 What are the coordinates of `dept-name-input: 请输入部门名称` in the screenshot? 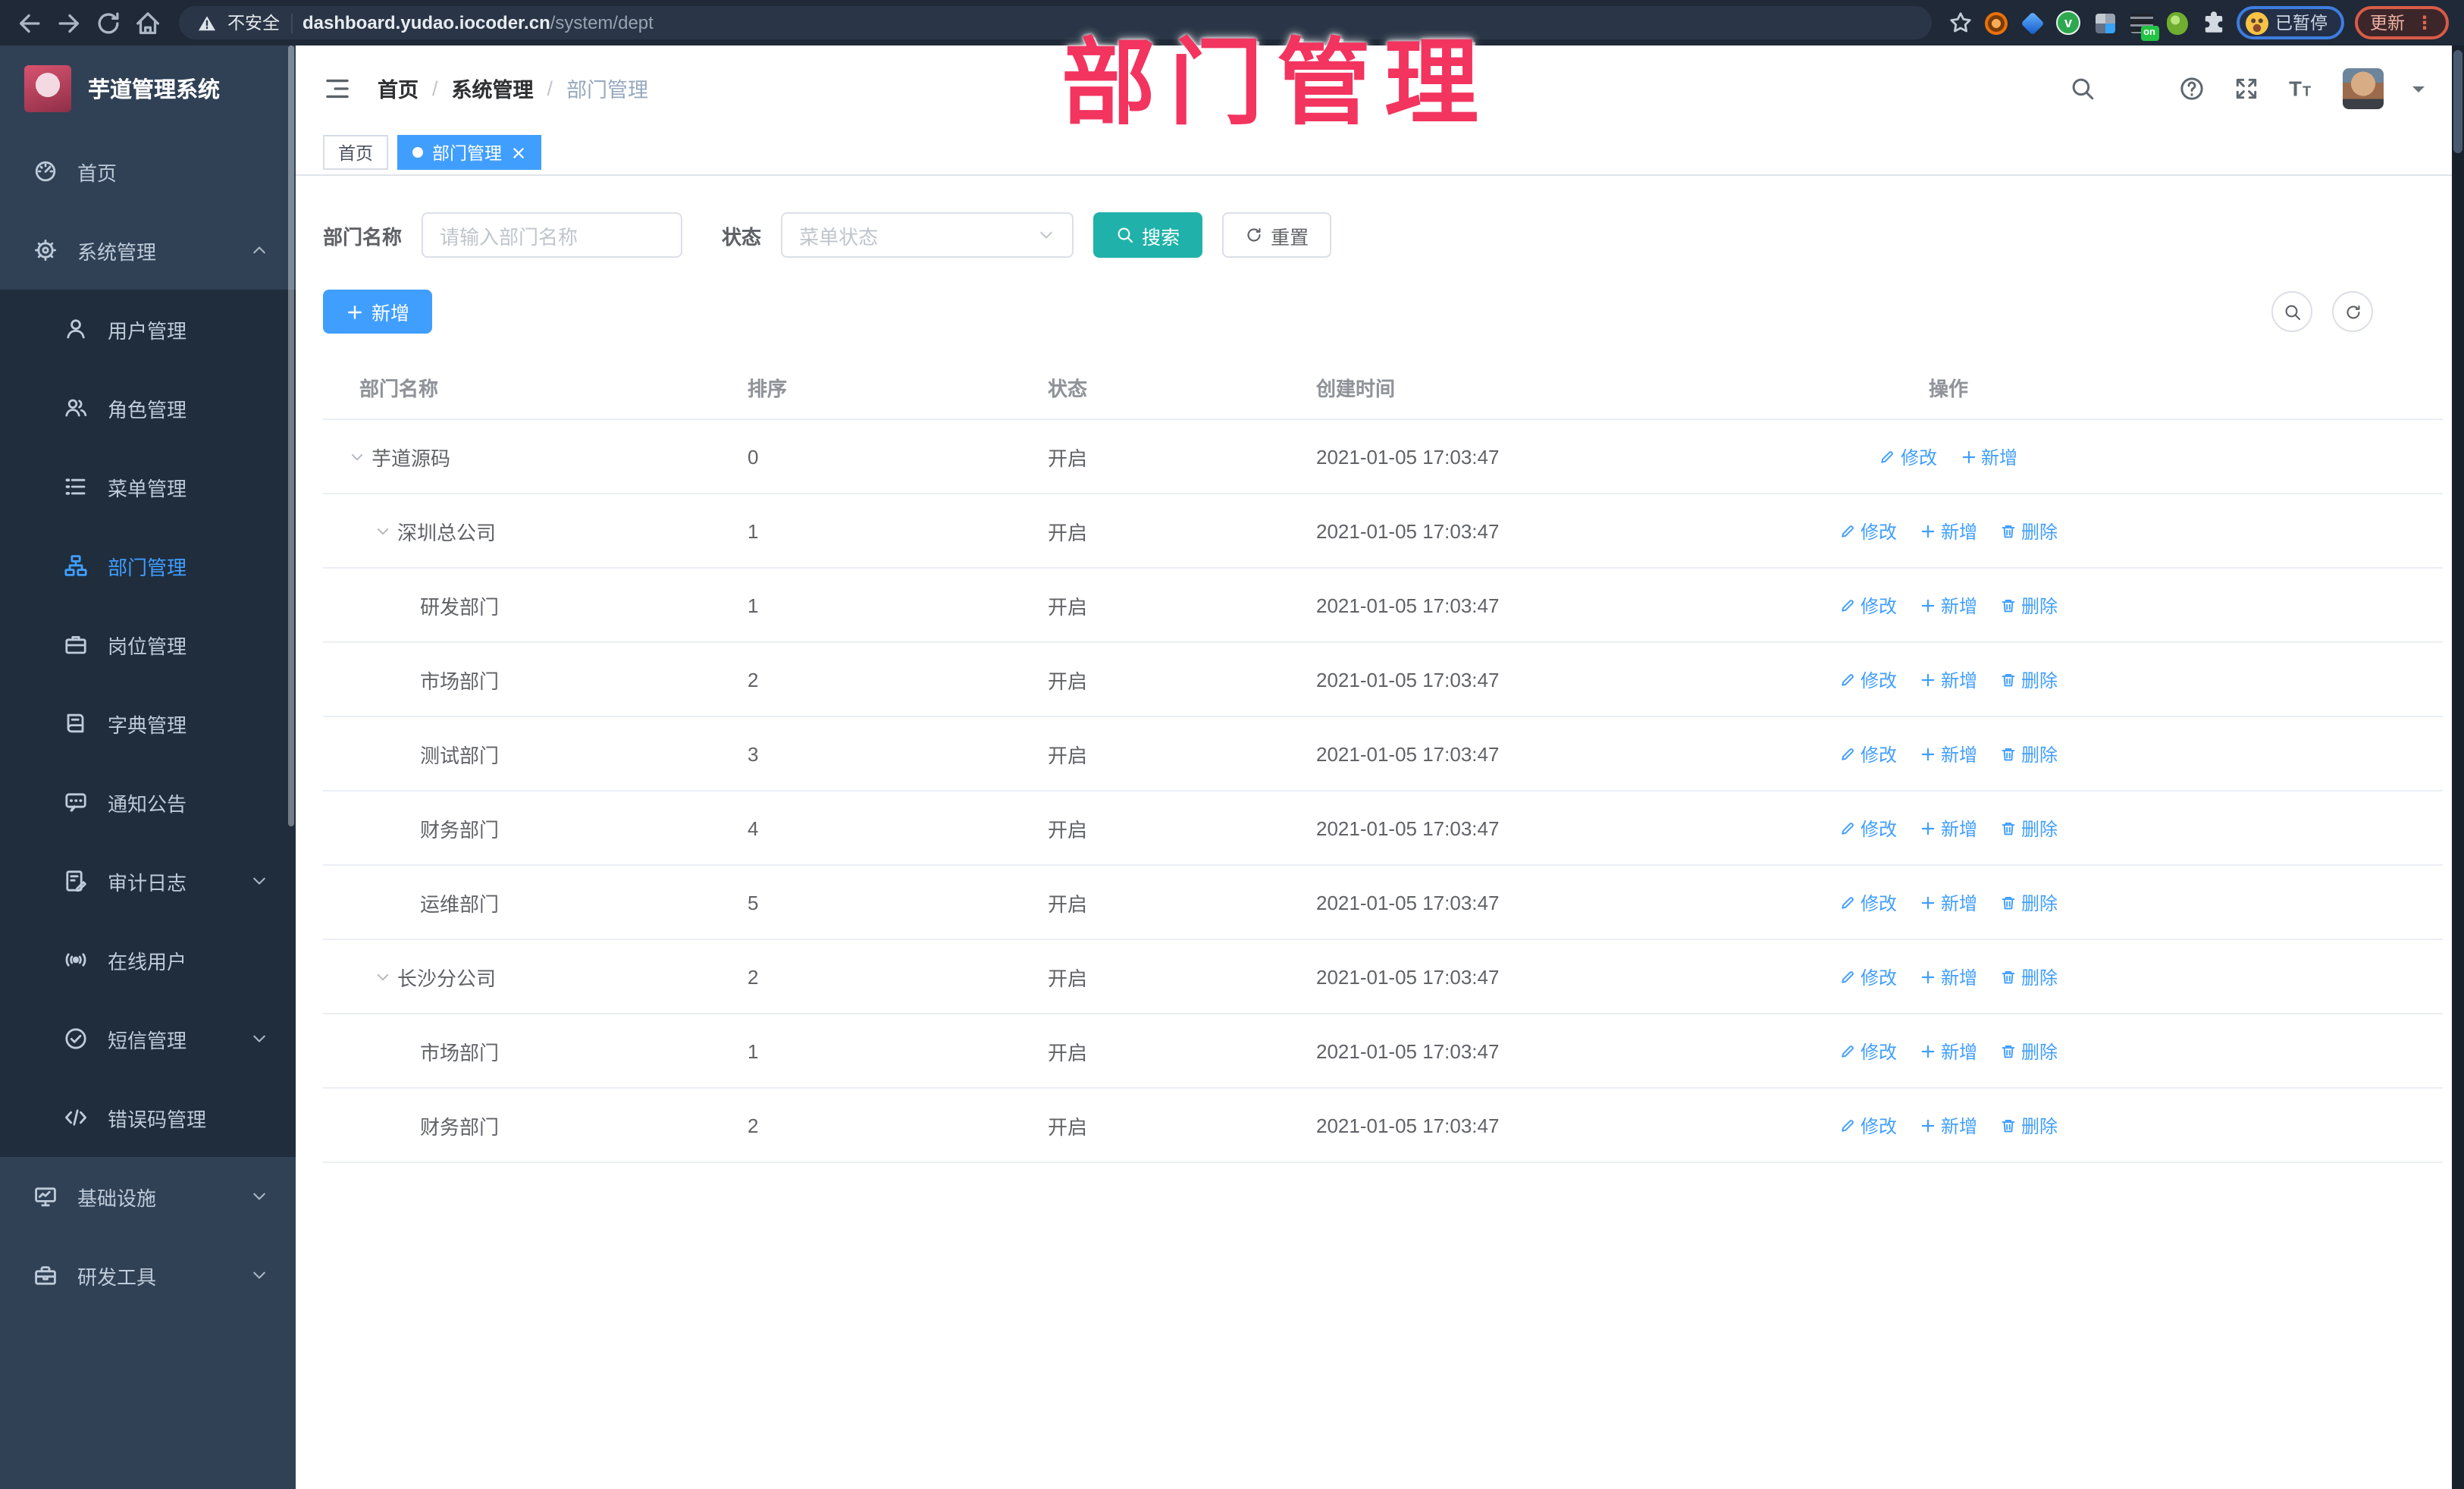 It's located at (552, 235).